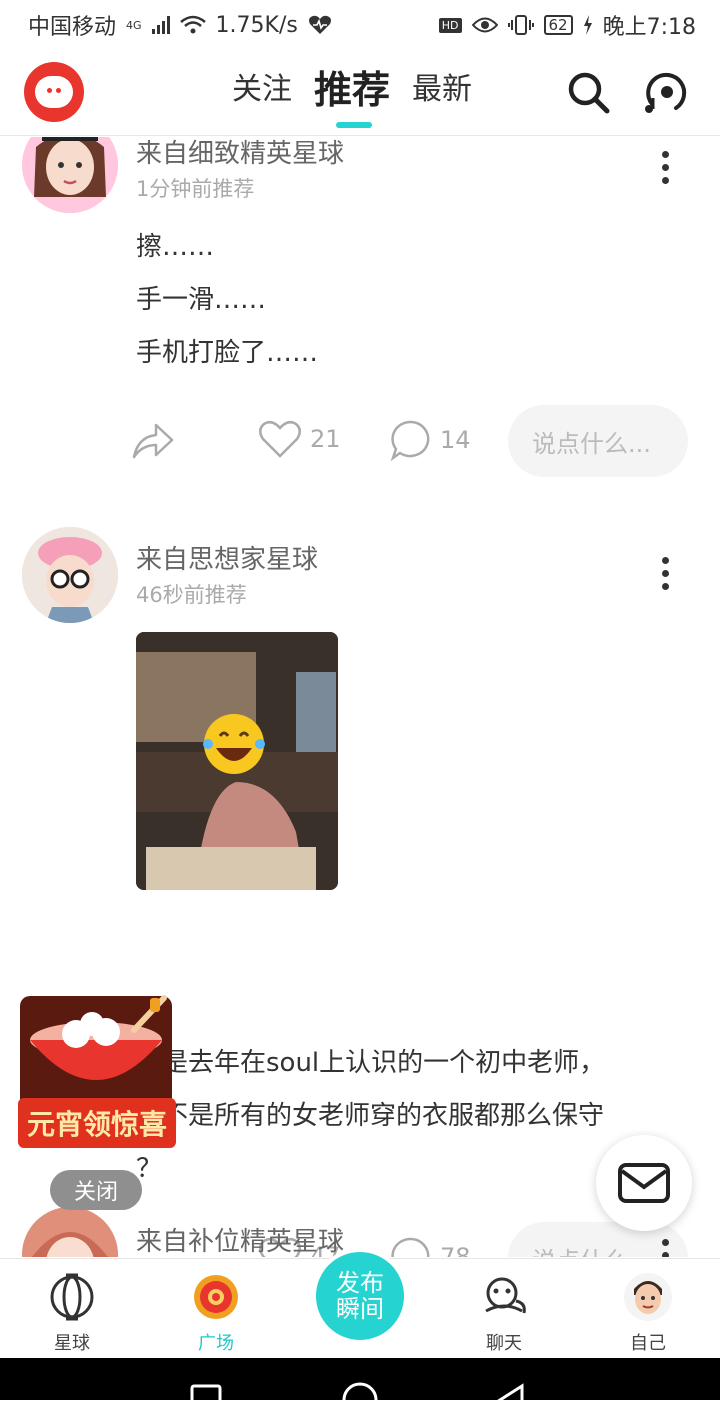 This screenshot has height=1404, width=720. I want to click on clock: 晚上7:18, so click(649, 27).